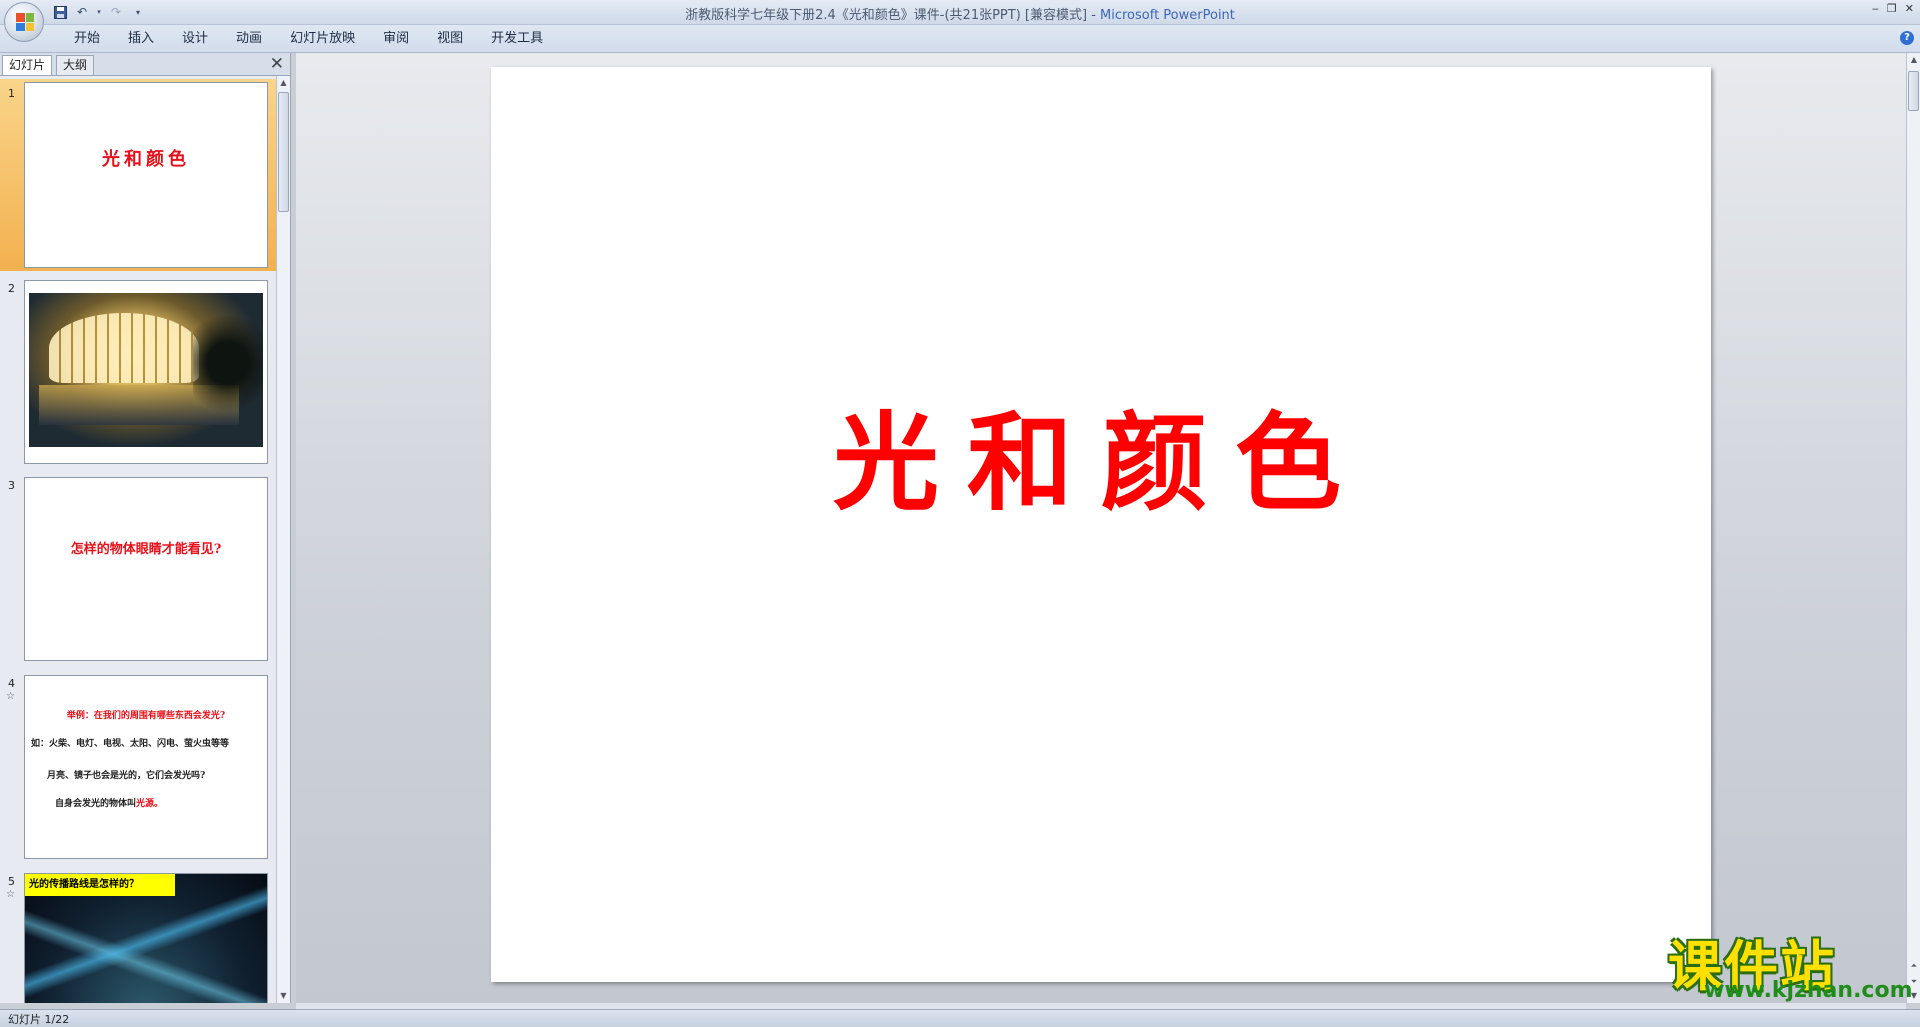 This screenshot has height=1027, width=1920. What do you see at coordinates (893, 15) in the screenshot?
I see `document-title: 浙教版科学七年级下册2.4《光和颜色》课件-(共21张PPT) [兼容模式] -` at bounding box center [893, 15].